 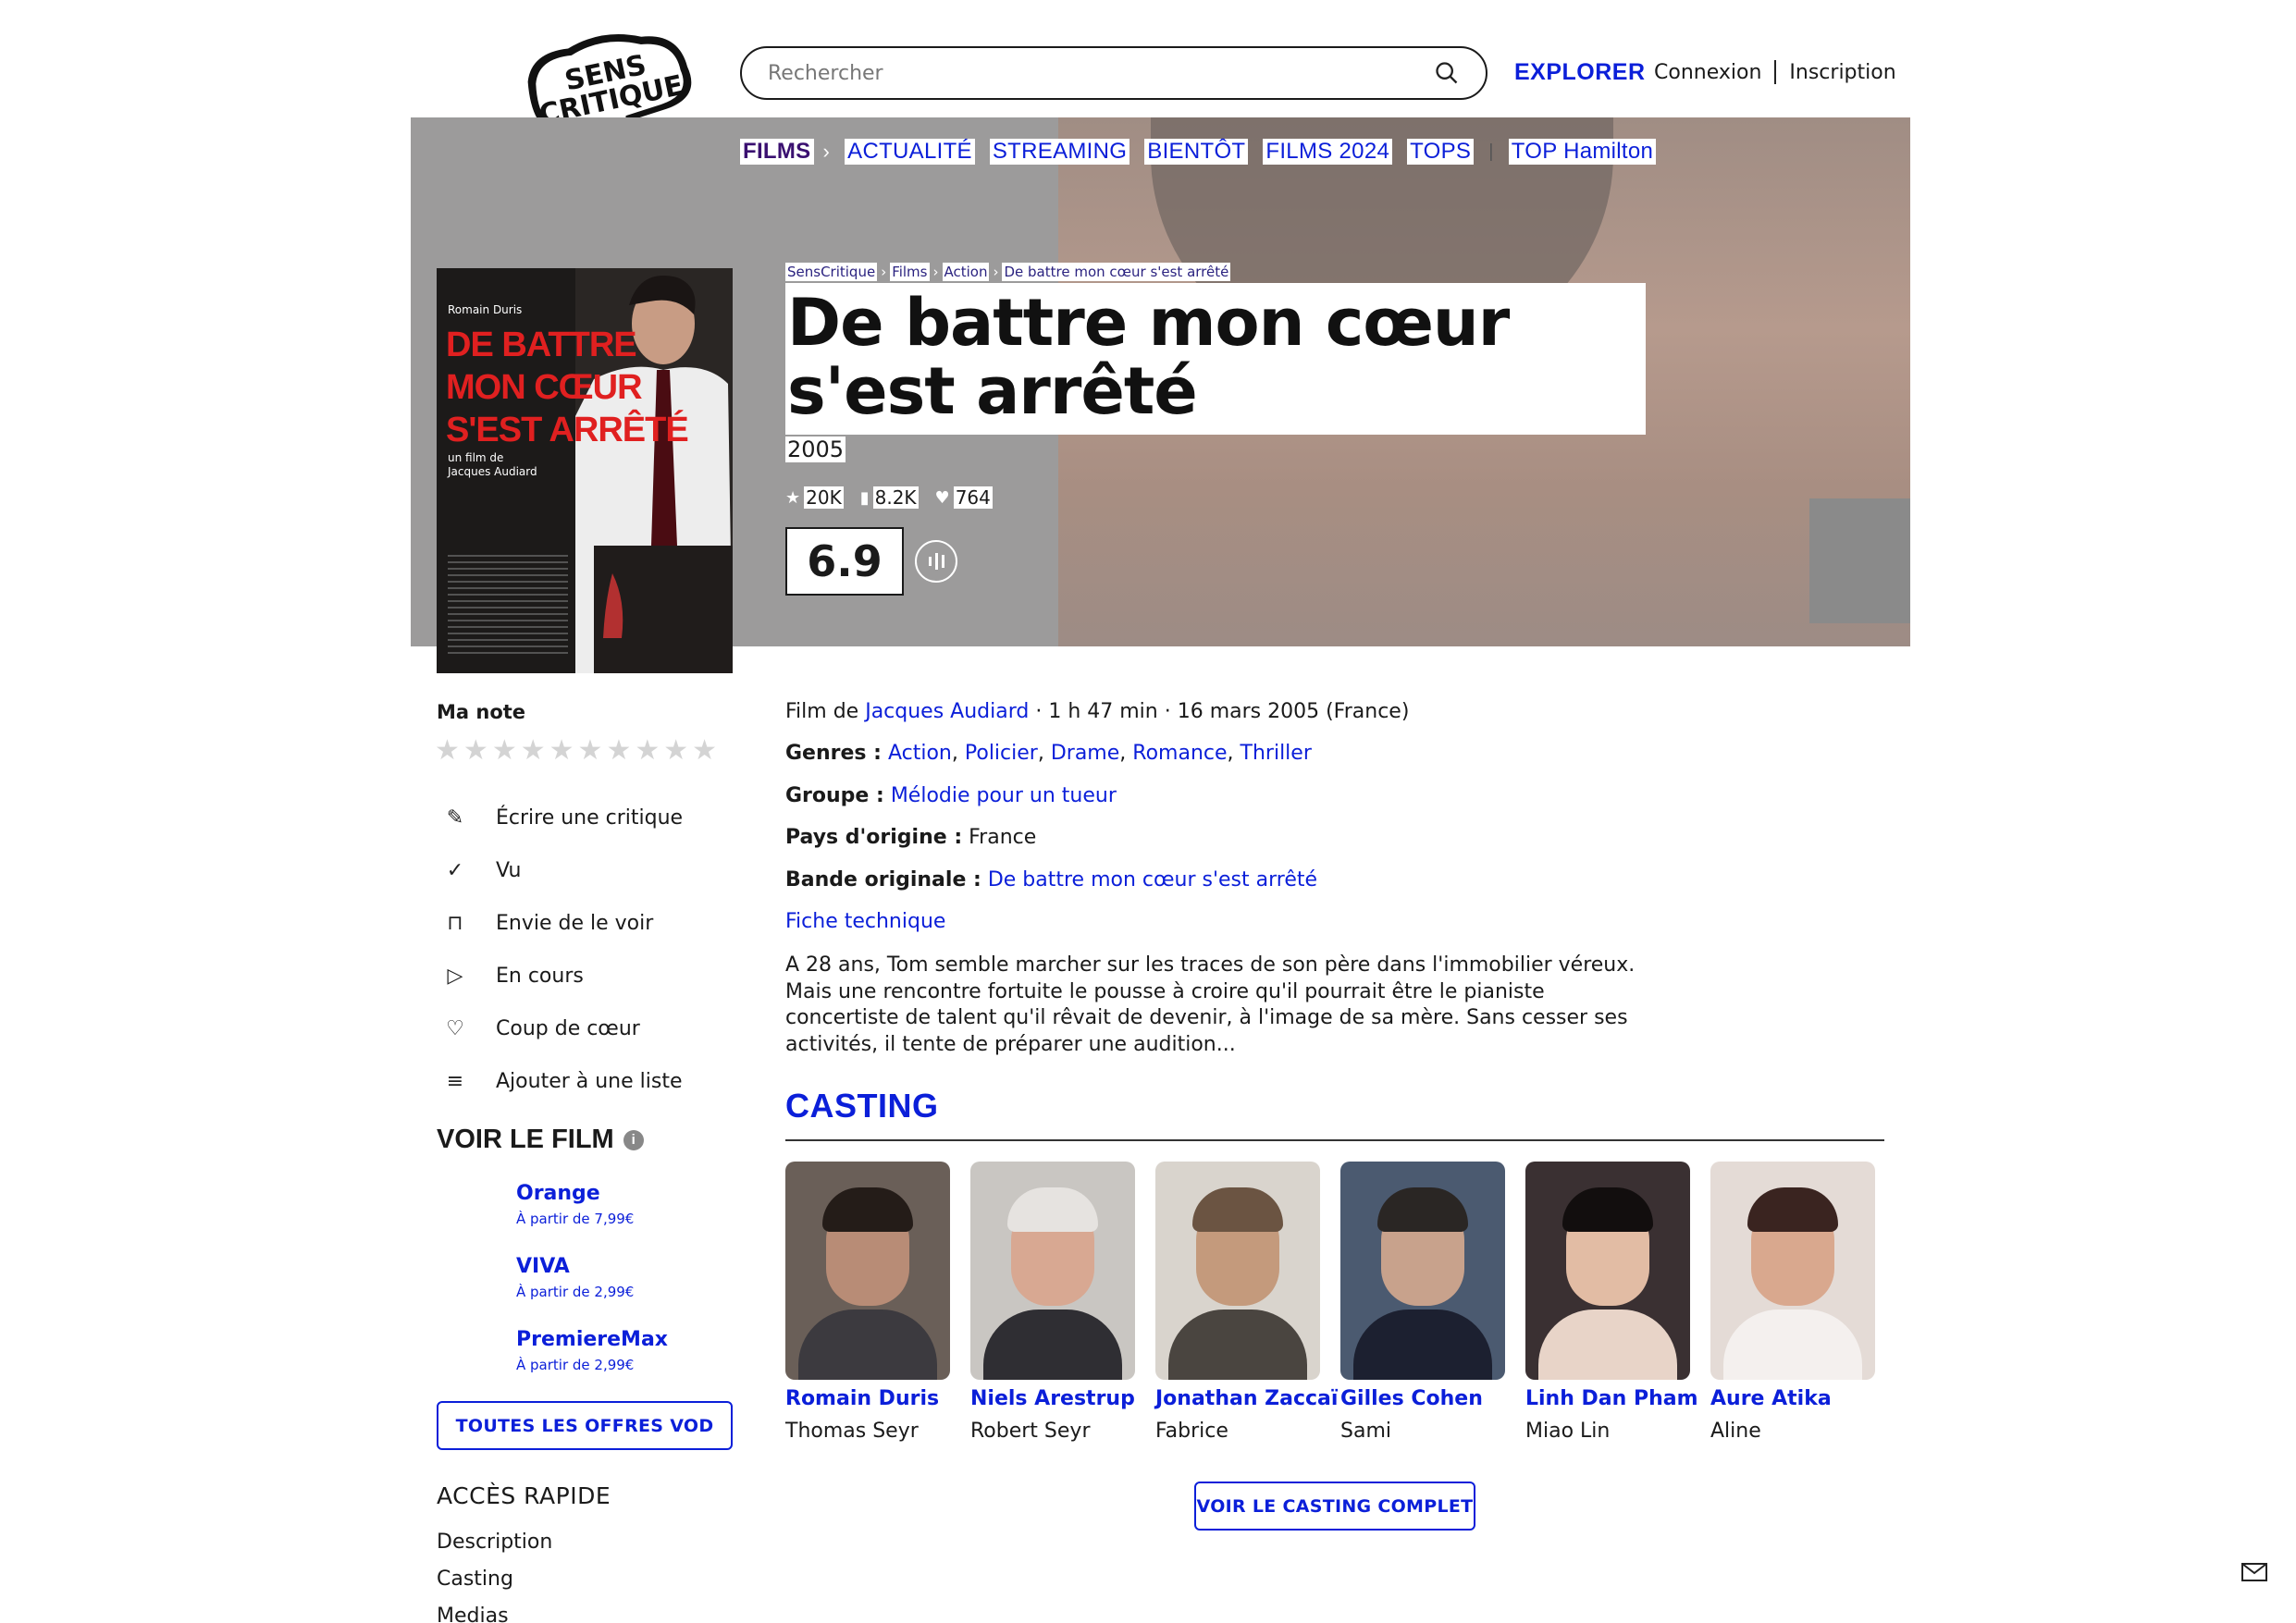 What do you see at coordinates (1707, 72) in the screenshot?
I see `login-link: Connexion` at bounding box center [1707, 72].